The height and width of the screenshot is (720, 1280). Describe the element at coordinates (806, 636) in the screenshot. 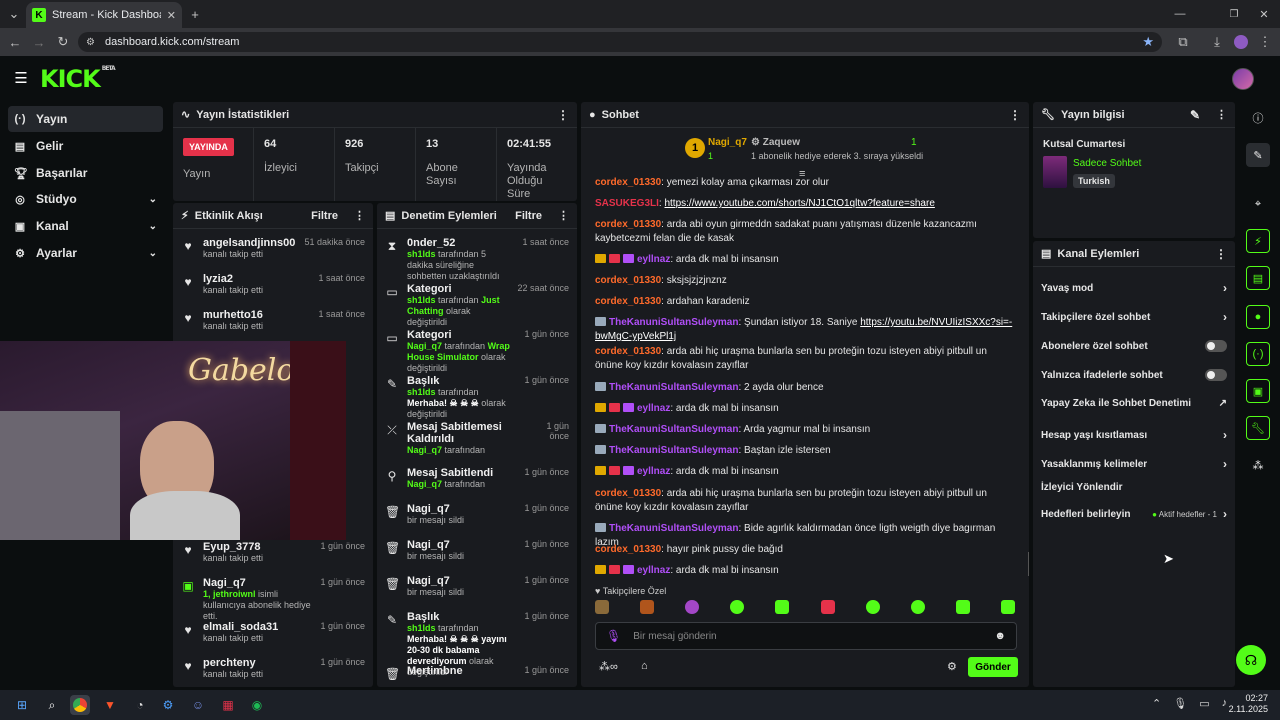

I see `chat-input: 🎙︎ Bir mesaj gönderin ☻` at that location.